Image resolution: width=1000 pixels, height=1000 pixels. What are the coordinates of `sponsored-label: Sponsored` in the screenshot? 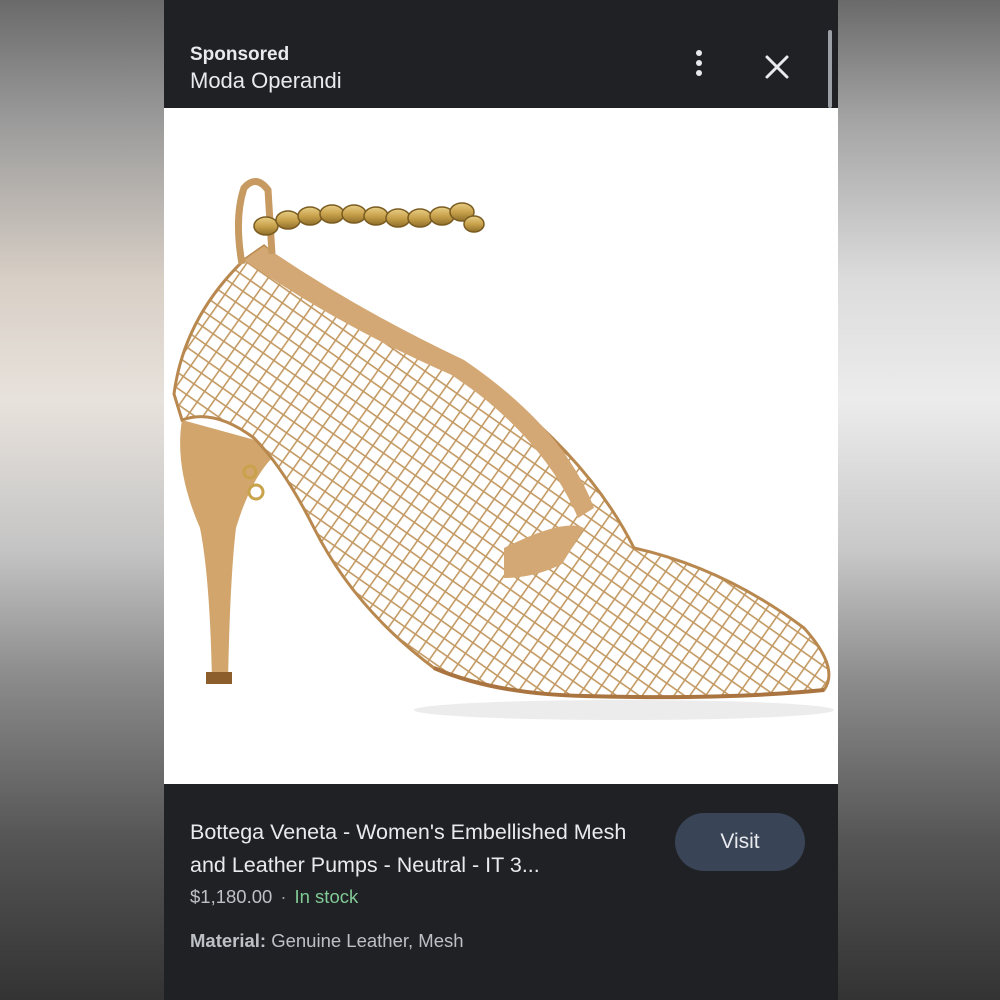 It's located at (240, 54).